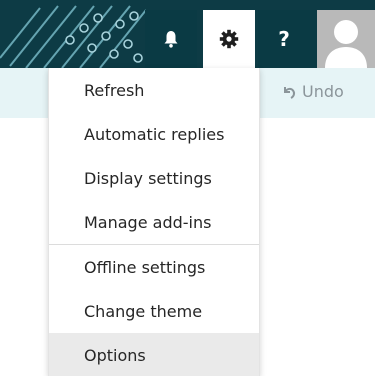 The image size is (375, 376). Describe the element at coordinates (323, 91) in the screenshot. I see `undo-label: Undo` at that location.